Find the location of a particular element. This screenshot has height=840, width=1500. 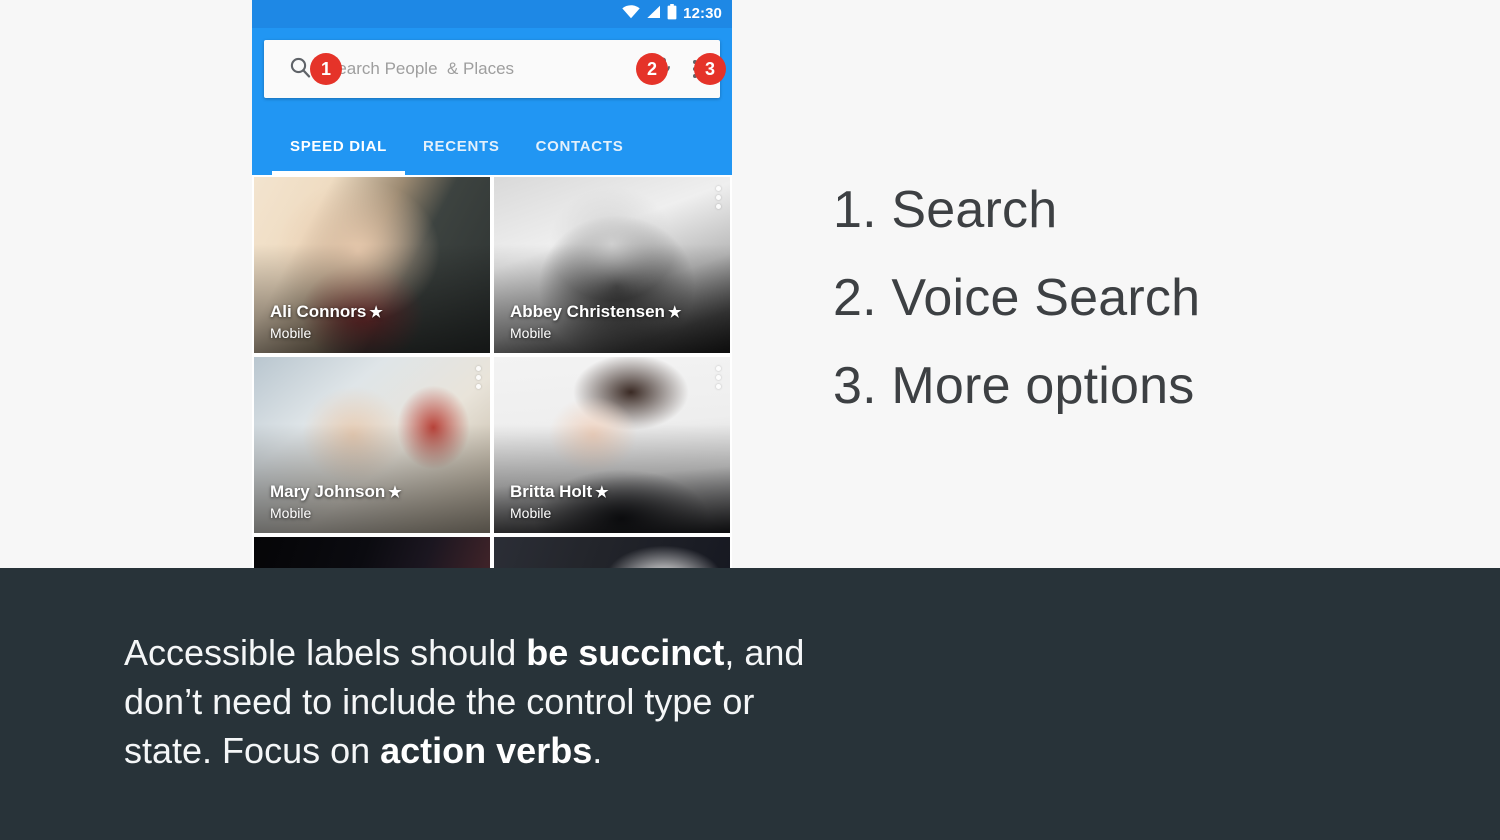

contact-name: Mary Johnson ★ is located at coordinates (336, 492).